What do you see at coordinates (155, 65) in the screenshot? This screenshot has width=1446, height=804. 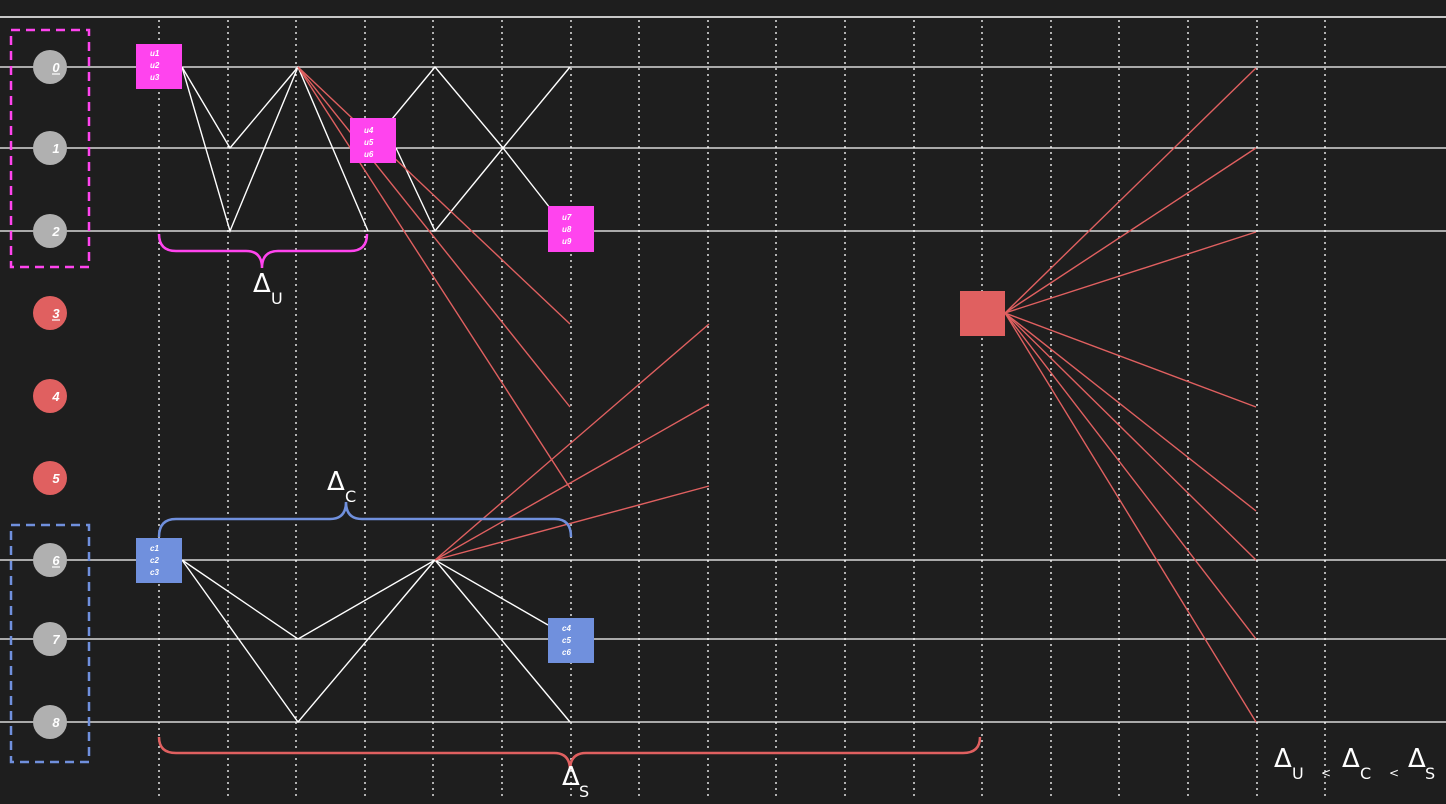 I see `box-u123-line-2: u2` at bounding box center [155, 65].